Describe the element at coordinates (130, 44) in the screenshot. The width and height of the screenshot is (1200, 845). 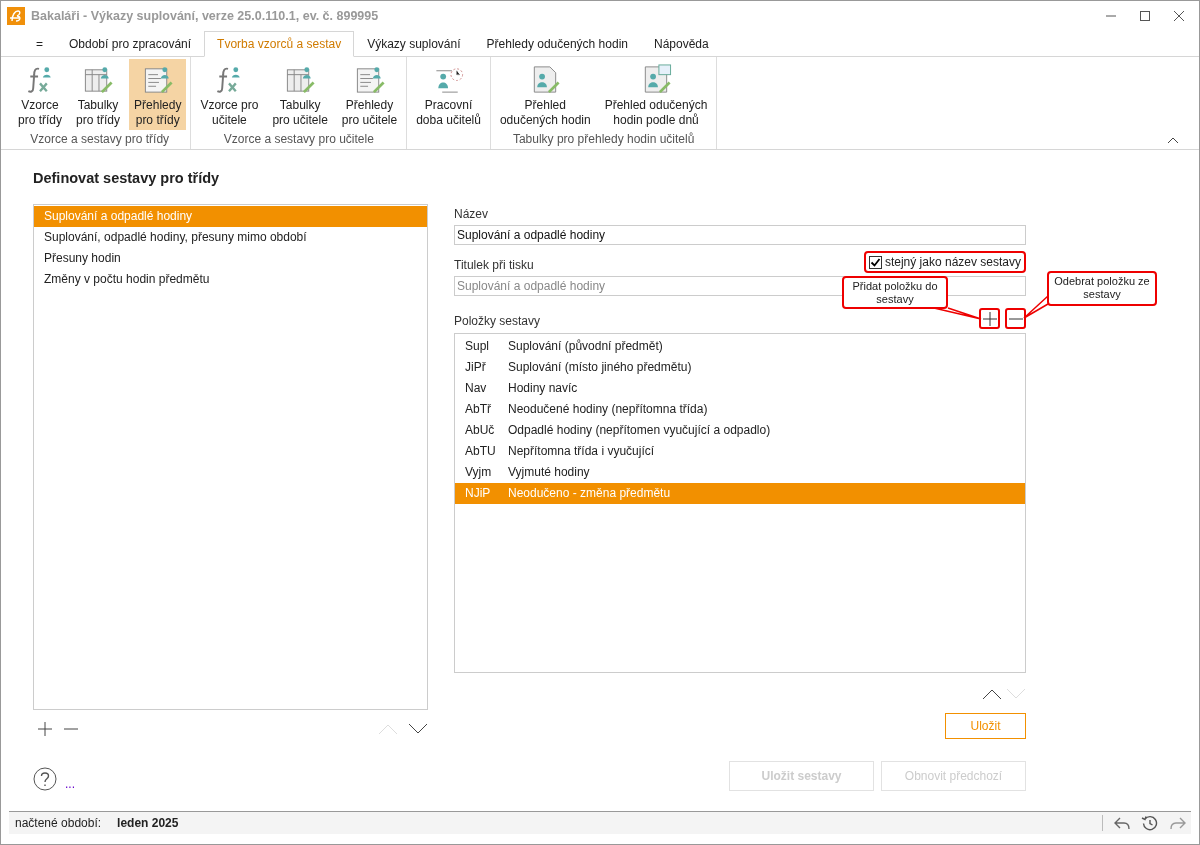
I see `ribbon-tab: Období pro zpracování` at that location.